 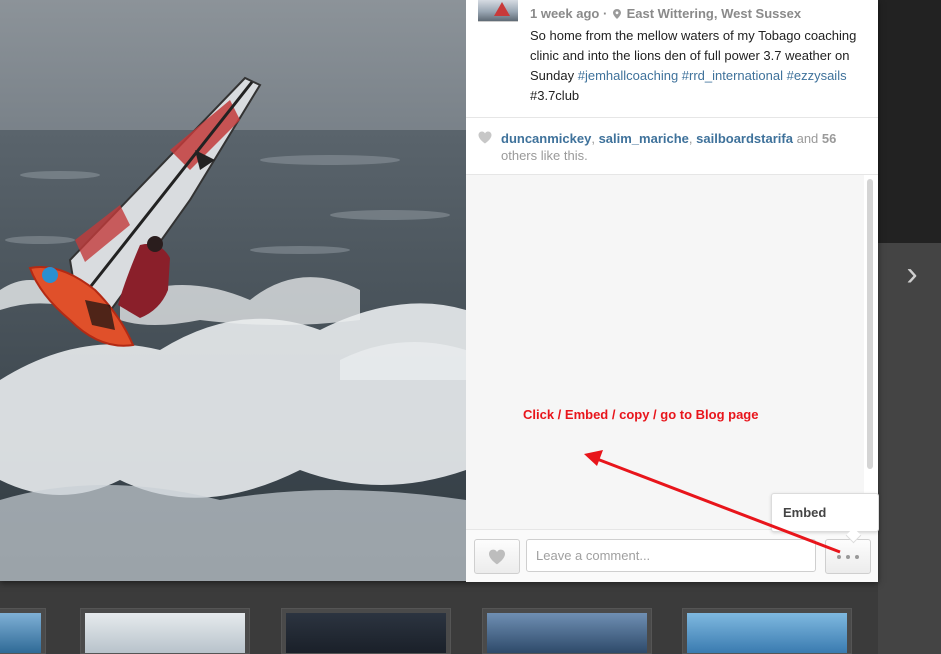 I want to click on more-options-button, so click(x=848, y=556).